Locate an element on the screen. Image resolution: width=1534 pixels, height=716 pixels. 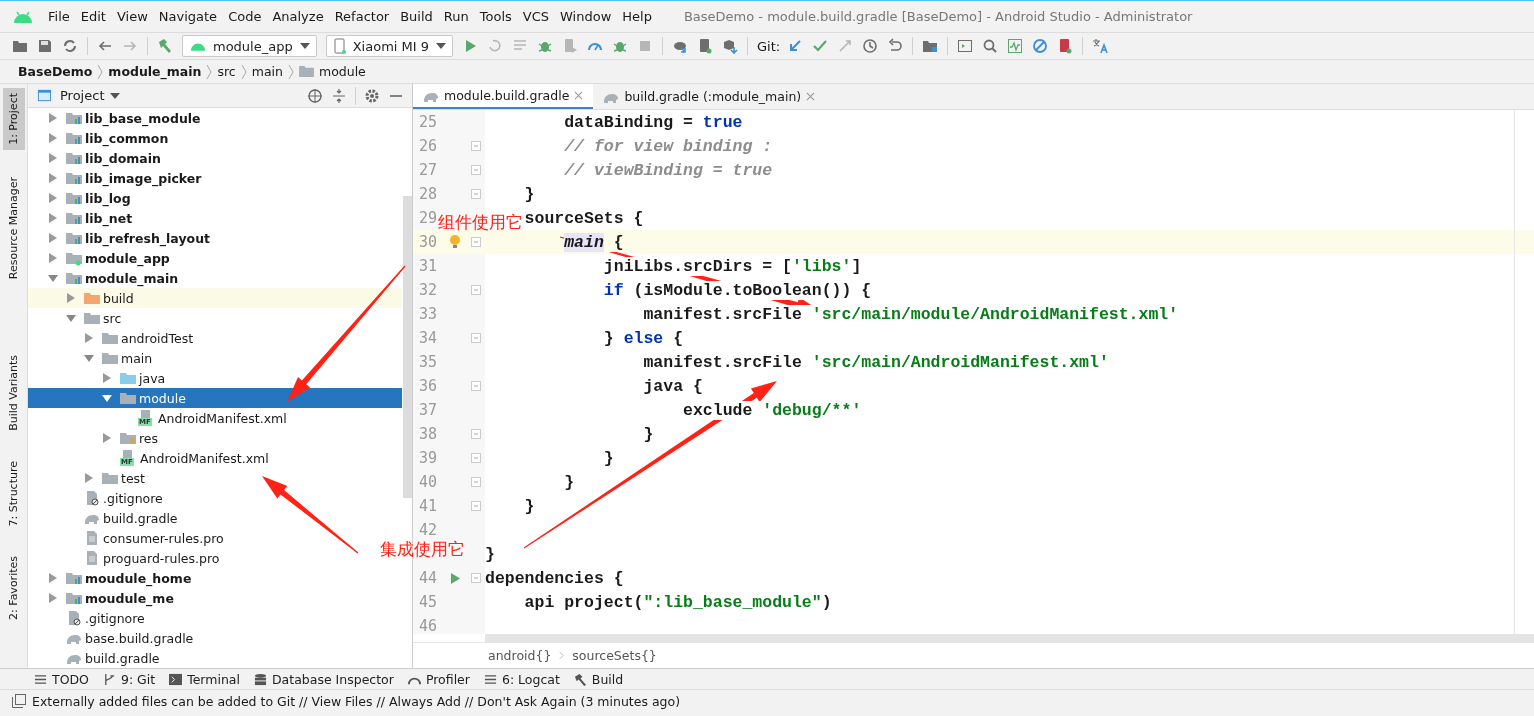
tree-item: lib_image_picker is located at coordinates (143, 178).